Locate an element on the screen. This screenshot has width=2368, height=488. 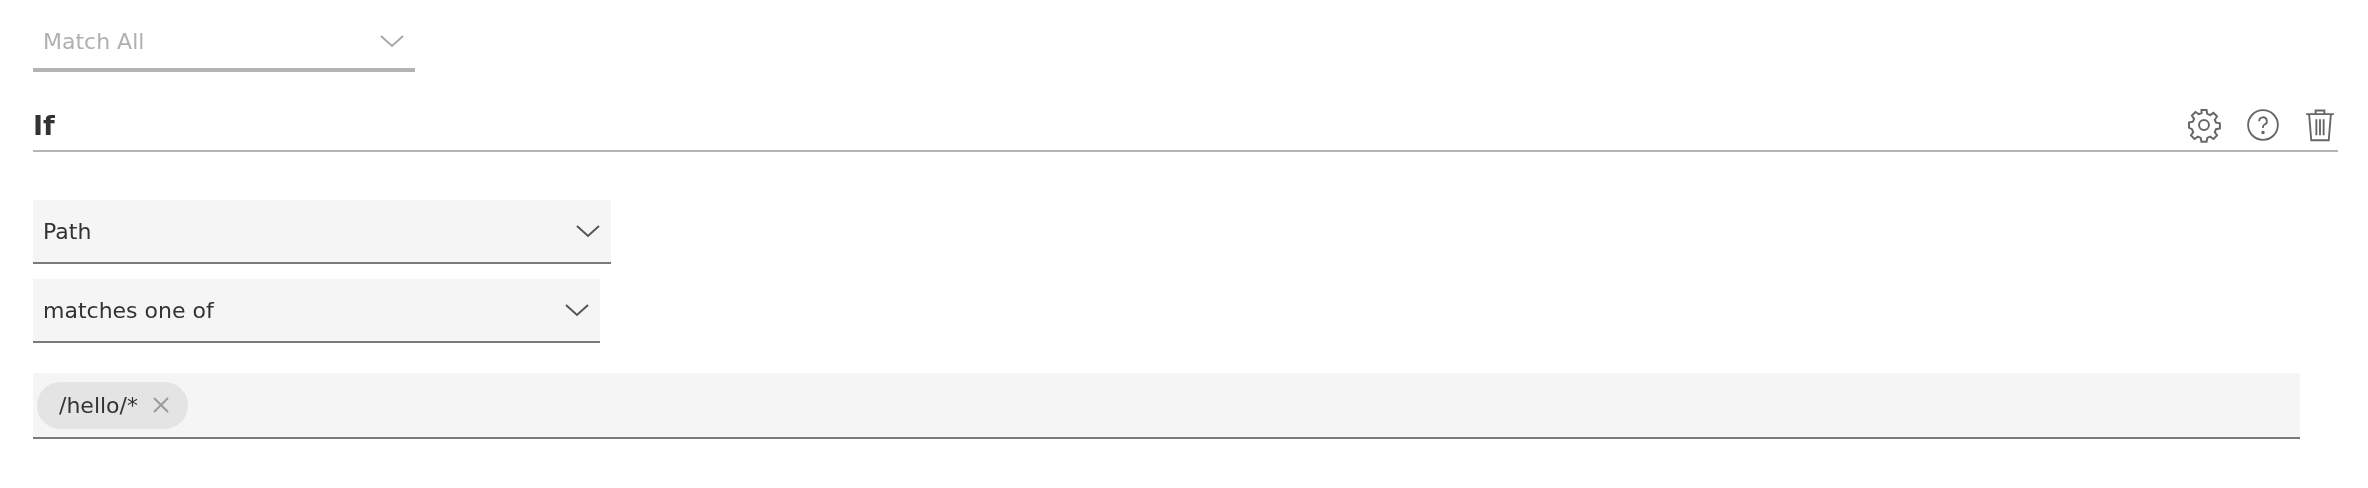
trash-icon is located at coordinates (2320, 125).